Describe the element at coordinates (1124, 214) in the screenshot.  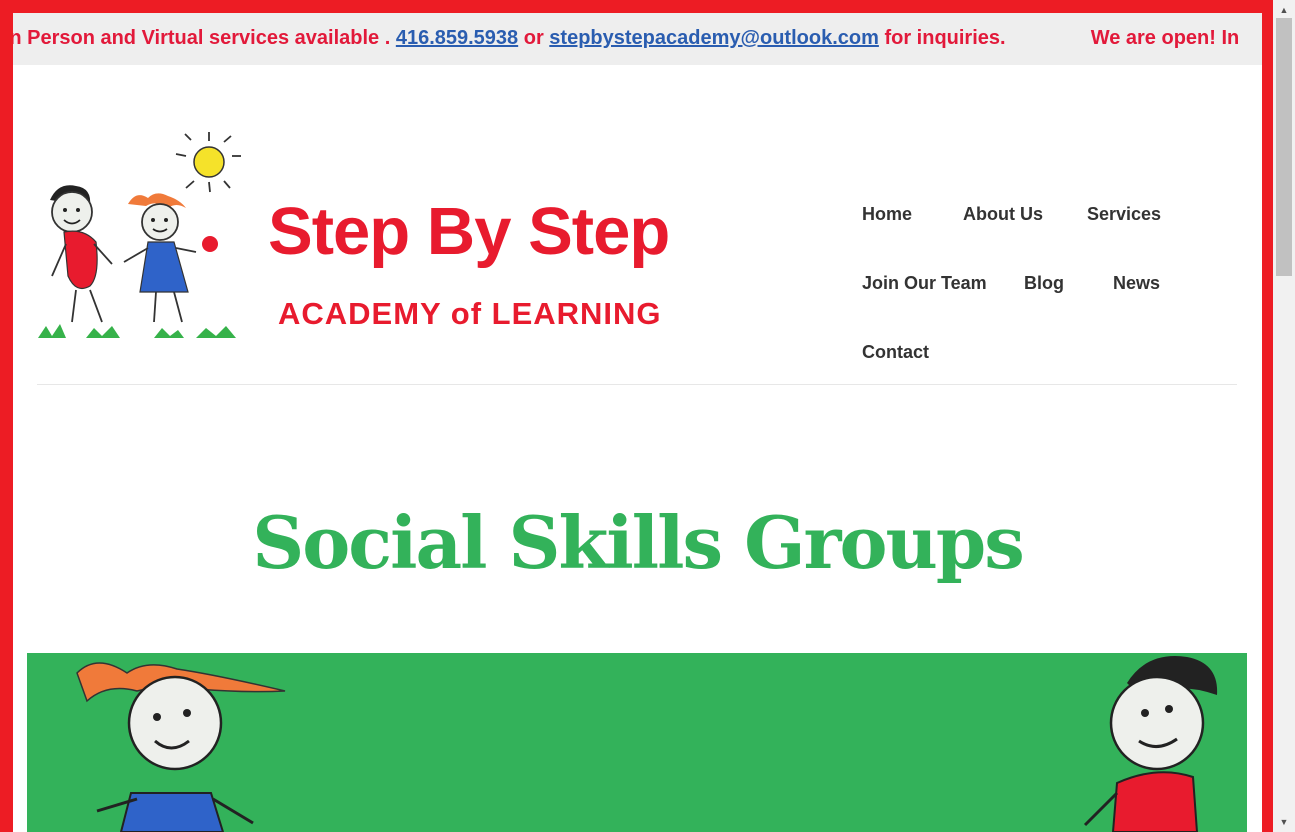
I see `nav-item-services: Services` at that location.